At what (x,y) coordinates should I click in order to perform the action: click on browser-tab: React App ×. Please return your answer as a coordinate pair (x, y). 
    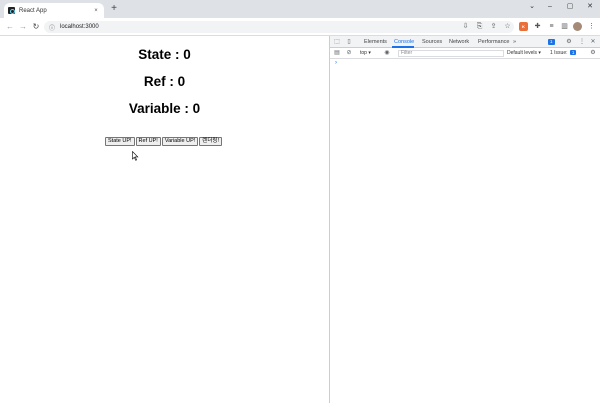
    Looking at the image, I should click on (54, 10).